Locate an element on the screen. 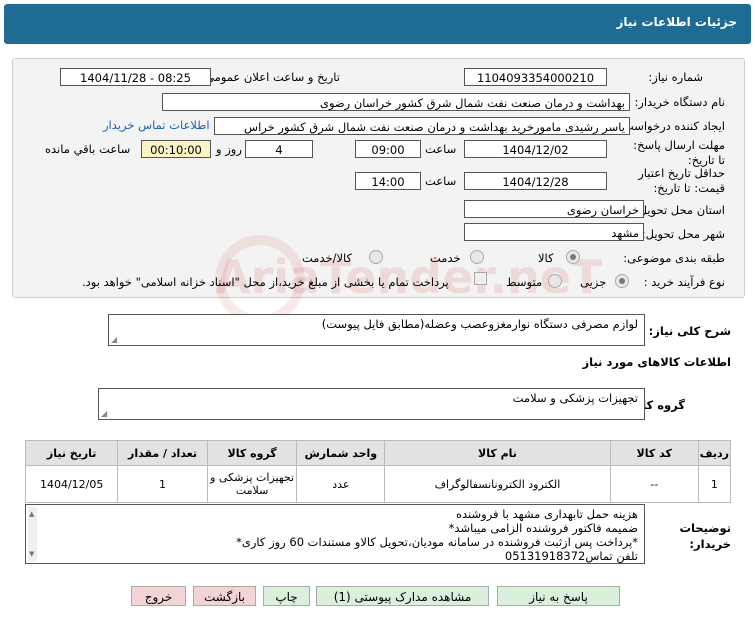 This screenshot has height=622, width=755. notes-scrollbar: ▲ ▼ is located at coordinates (32, 534).